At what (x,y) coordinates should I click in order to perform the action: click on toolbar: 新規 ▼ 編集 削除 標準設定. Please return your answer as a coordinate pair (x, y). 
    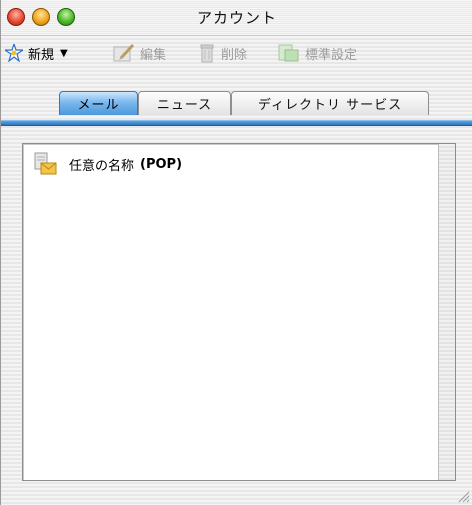
    Looking at the image, I should click on (236, 53).